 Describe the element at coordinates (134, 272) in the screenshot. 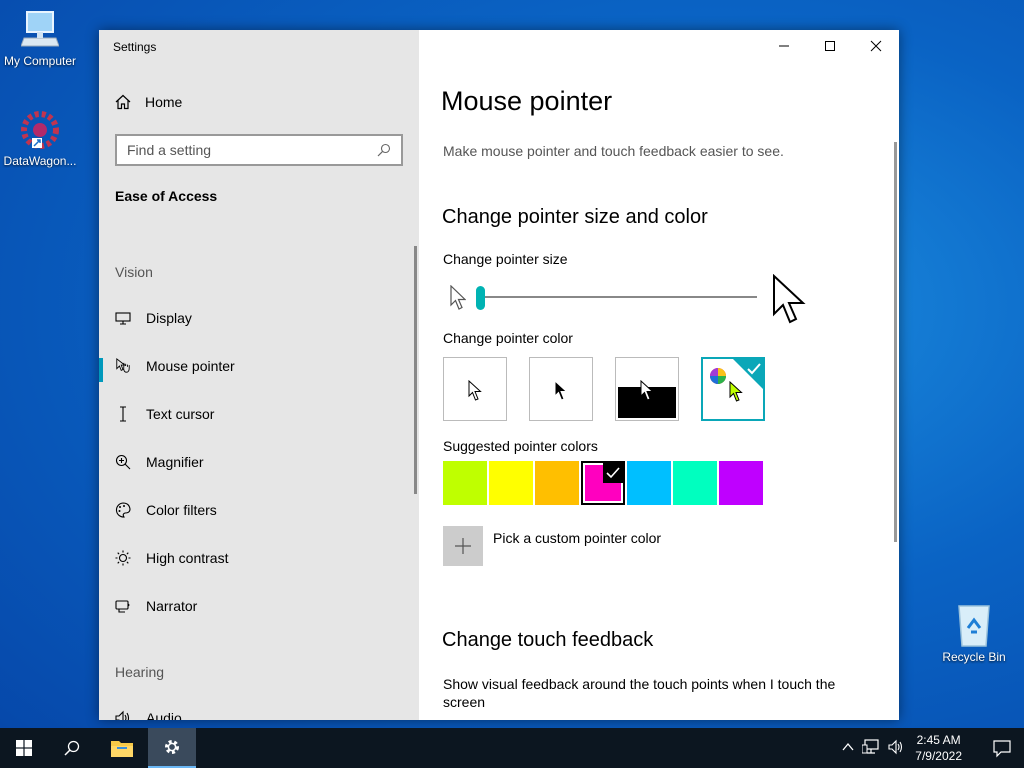

I see `sidebar-group-vision: Vision` at that location.